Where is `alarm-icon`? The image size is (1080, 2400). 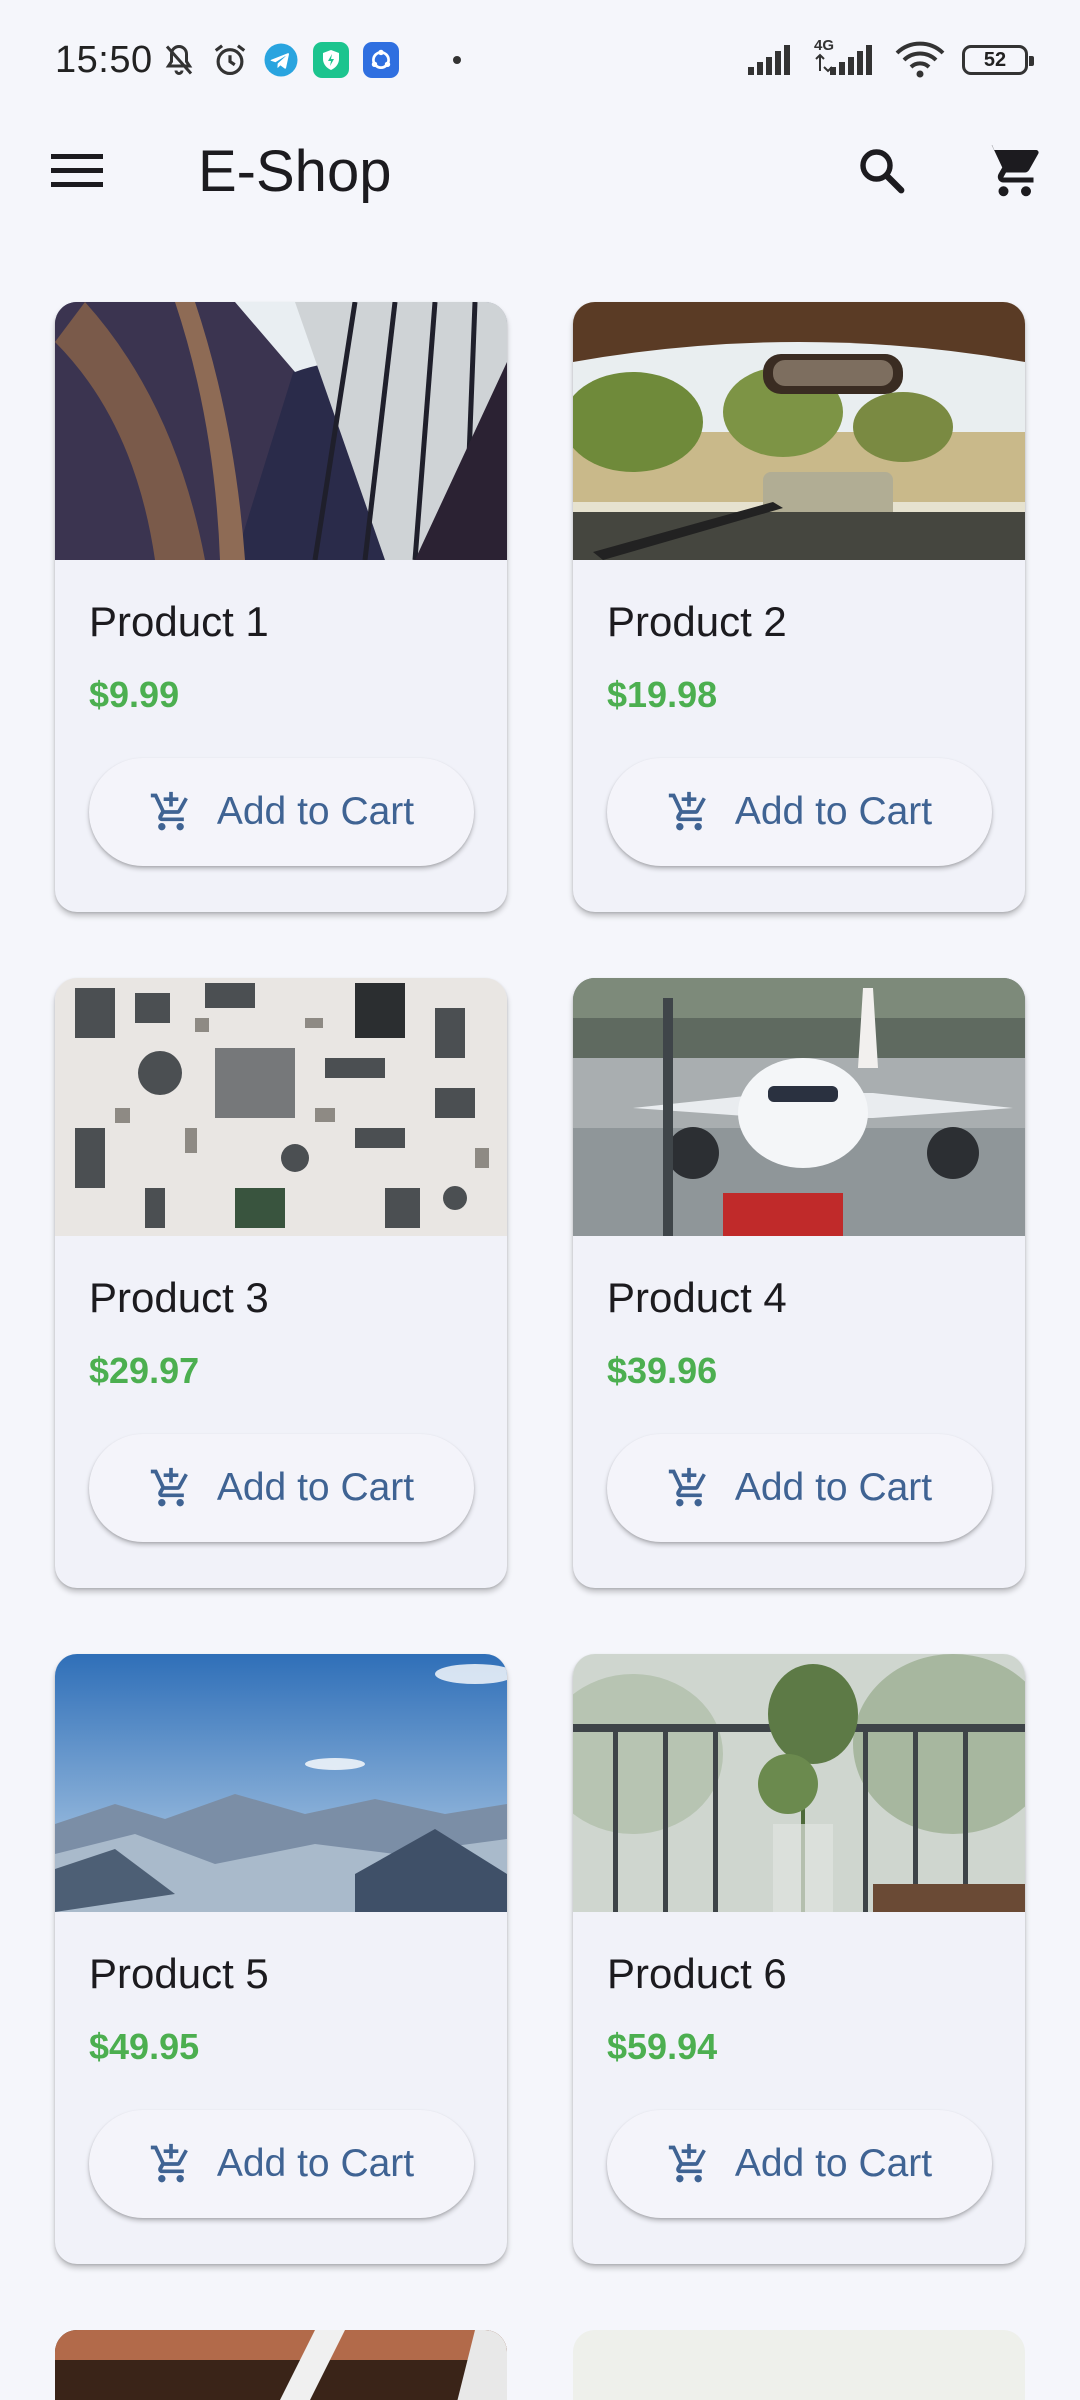
alarm-icon is located at coordinates (230, 60).